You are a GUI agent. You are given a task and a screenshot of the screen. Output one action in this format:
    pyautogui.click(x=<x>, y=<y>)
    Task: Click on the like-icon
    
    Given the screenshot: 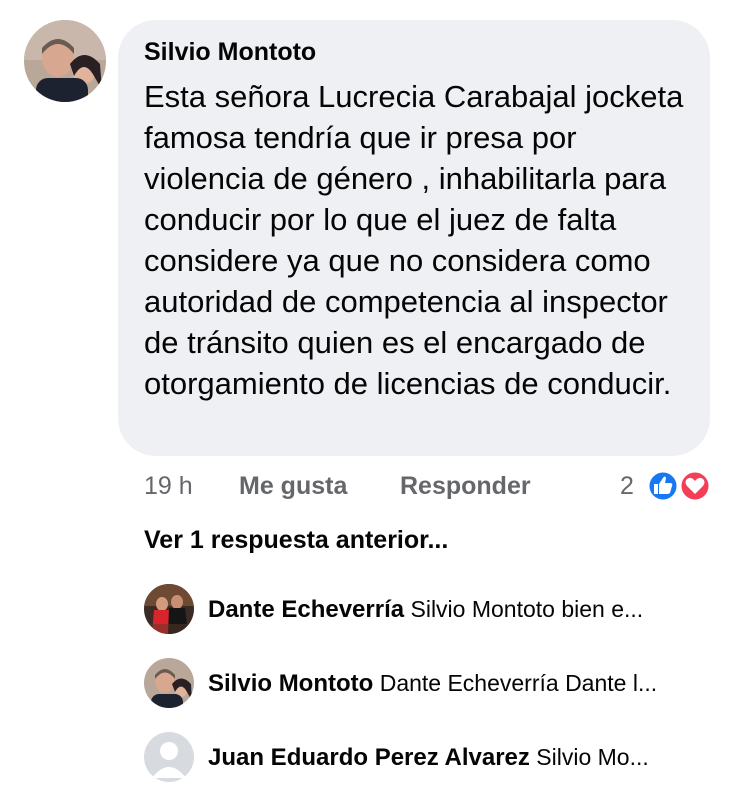 What is the action you would take?
    pyautogui.click(x=663, y=486)
    